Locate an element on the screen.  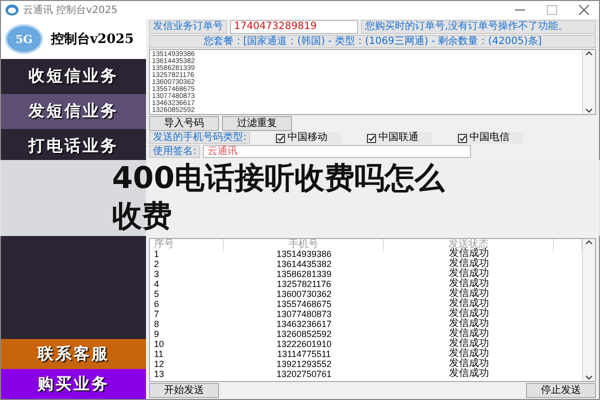
table-cell-text: 13557468675 is located at coordinates (304, 304).